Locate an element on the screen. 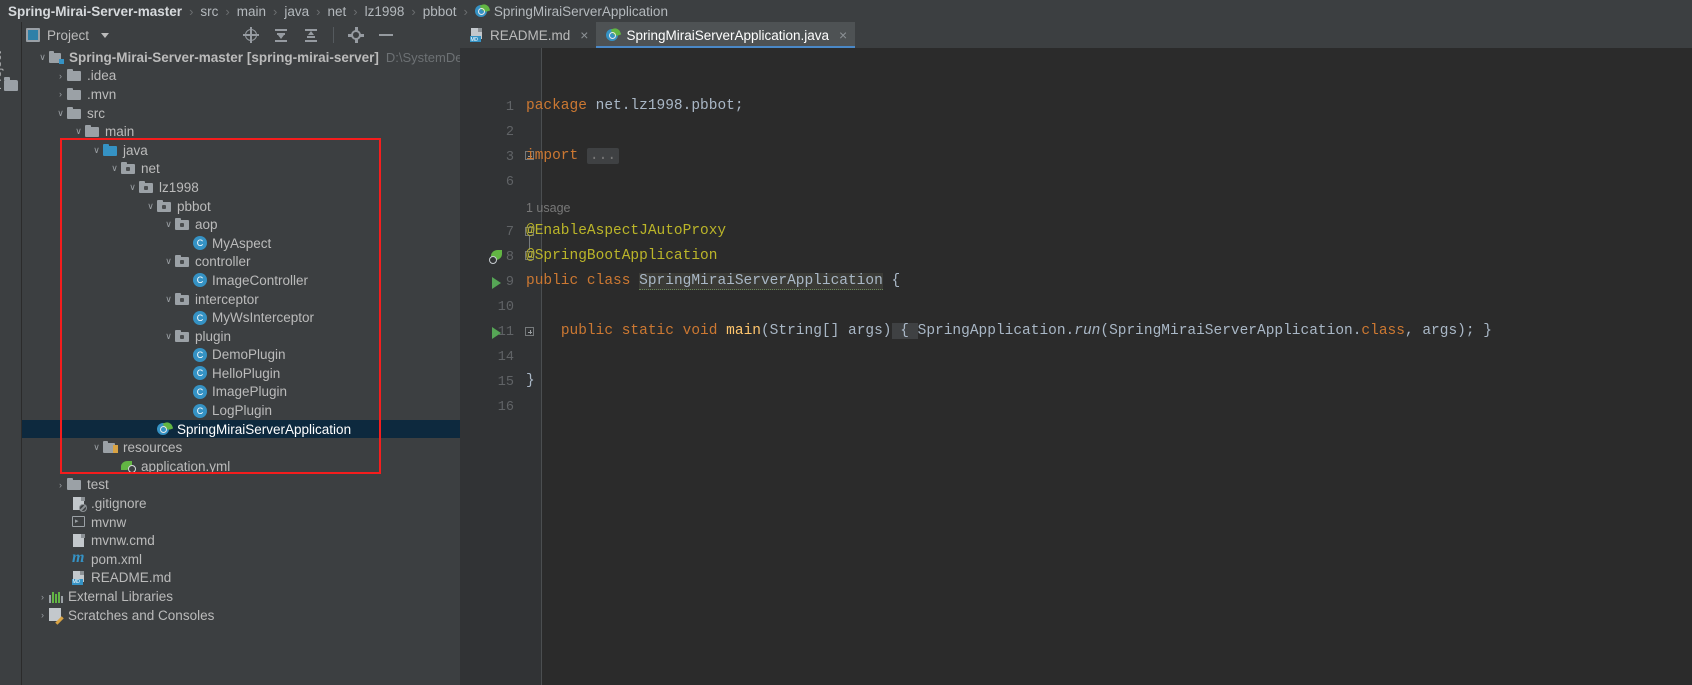 This screenshot has width=1692, height=685. tree-row-label: java is located at coordinates (135, 150).